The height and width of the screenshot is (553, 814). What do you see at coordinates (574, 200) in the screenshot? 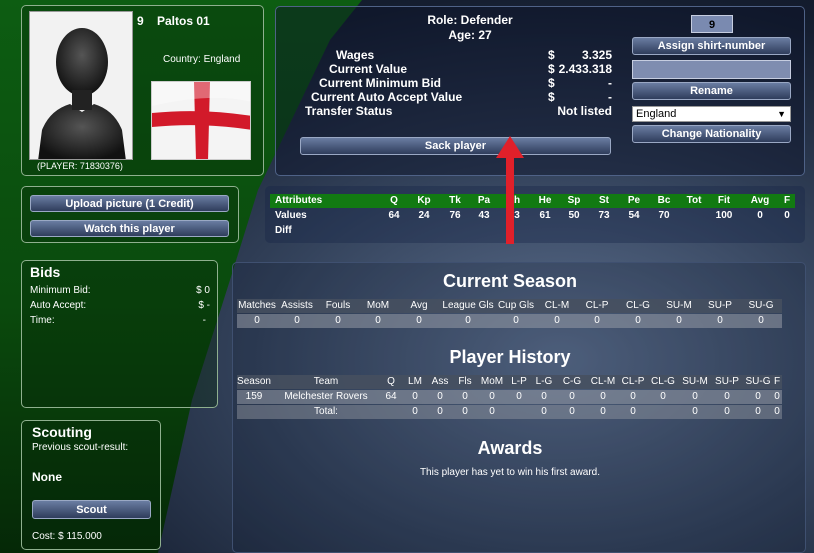
I see `attr-header: Sp` at bounding box center [574, 200].